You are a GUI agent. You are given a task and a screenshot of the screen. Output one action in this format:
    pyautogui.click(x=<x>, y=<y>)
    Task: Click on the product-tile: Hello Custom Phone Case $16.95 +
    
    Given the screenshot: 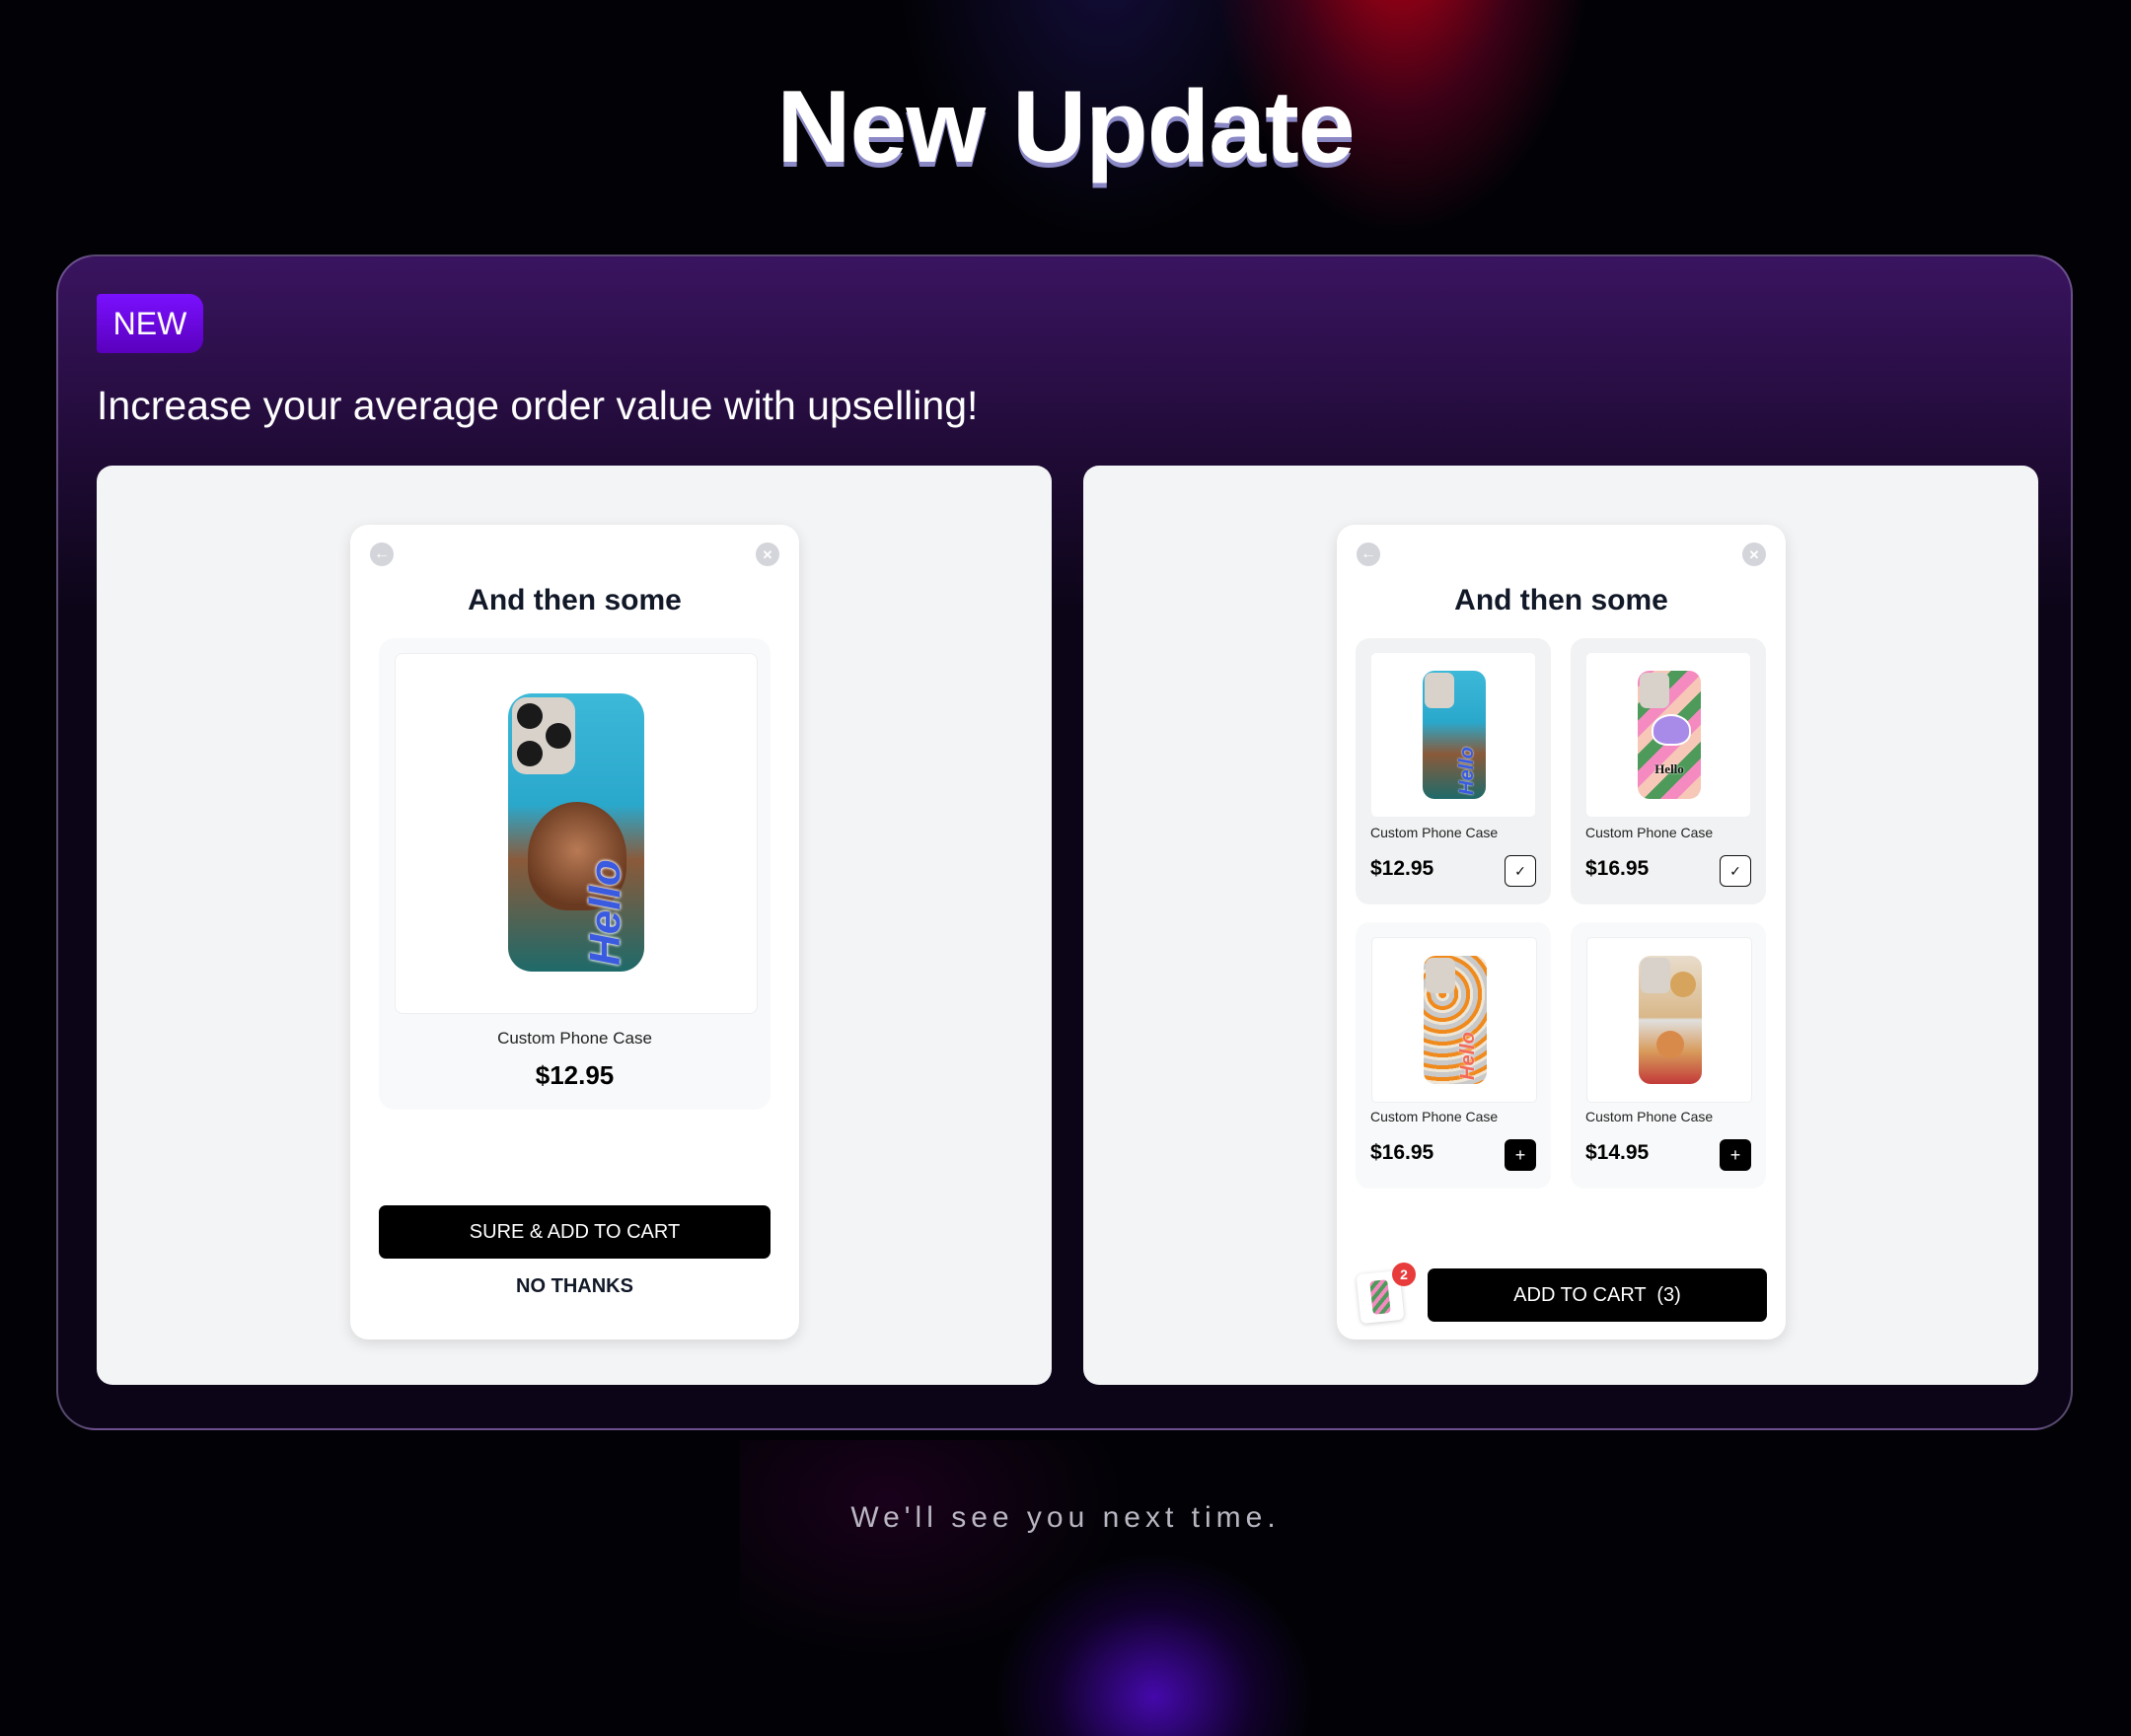 What is the action you would take?
    pyautogui.click(x=1453, y=1055)
    